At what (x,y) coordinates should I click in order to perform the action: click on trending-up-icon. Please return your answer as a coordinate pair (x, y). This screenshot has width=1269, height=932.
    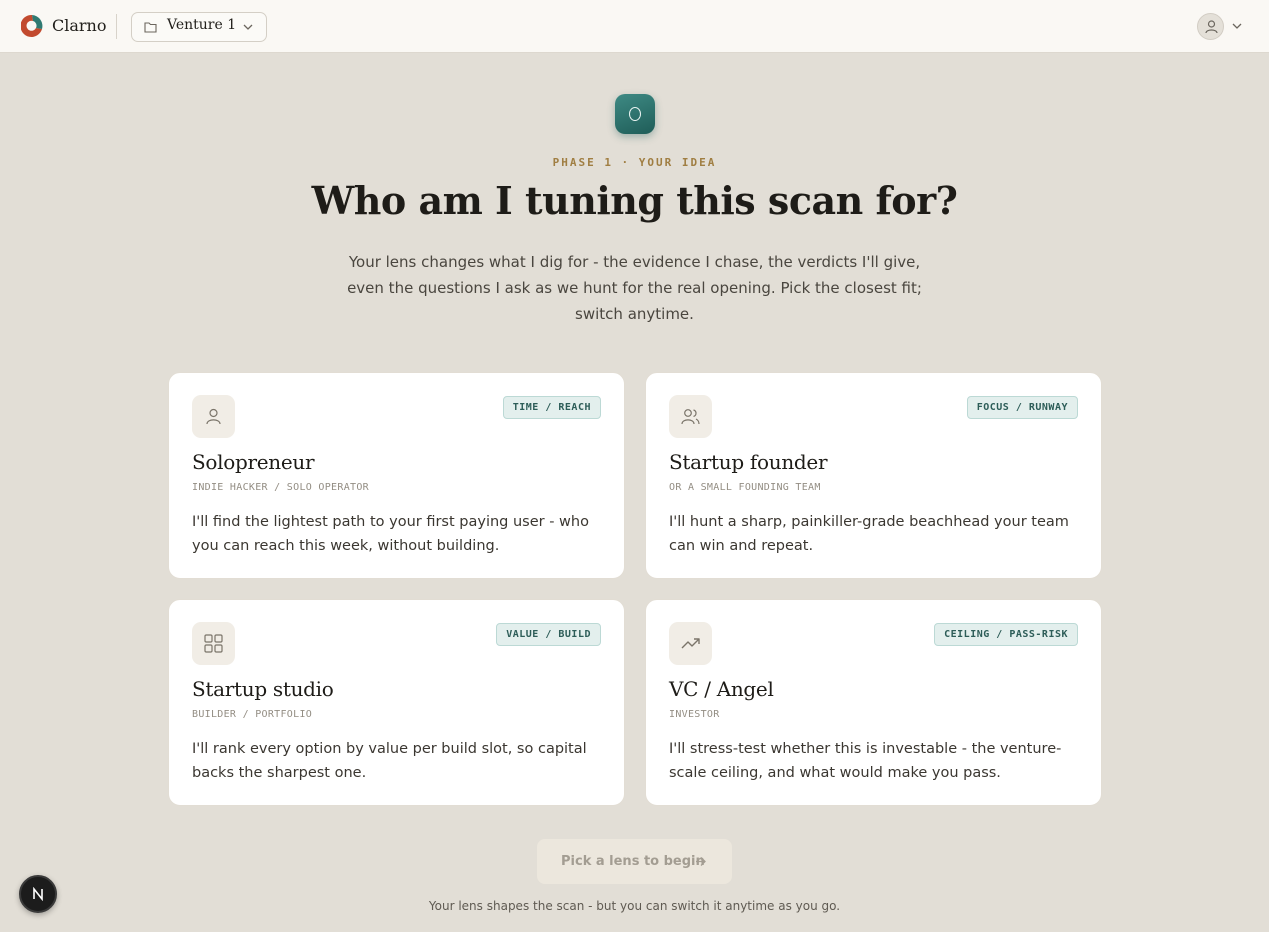
    Looking at the image, I should click on (690, 643).